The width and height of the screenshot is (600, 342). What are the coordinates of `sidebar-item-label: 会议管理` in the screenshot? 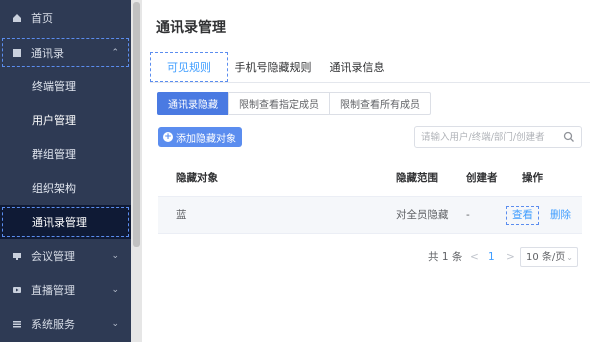 It's located at (53, 256).